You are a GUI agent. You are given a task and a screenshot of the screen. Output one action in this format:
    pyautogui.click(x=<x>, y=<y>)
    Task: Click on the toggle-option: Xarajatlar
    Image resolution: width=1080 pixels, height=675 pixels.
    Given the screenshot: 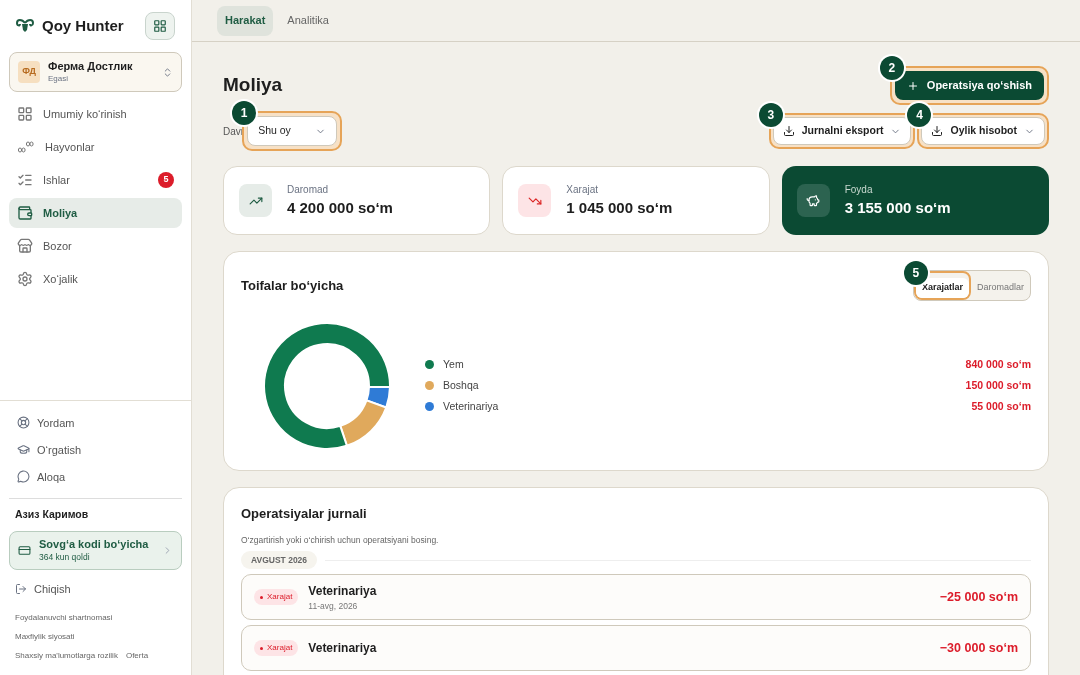 What is the action you would take?
    pyautogui.click(x=942, y=287)
    